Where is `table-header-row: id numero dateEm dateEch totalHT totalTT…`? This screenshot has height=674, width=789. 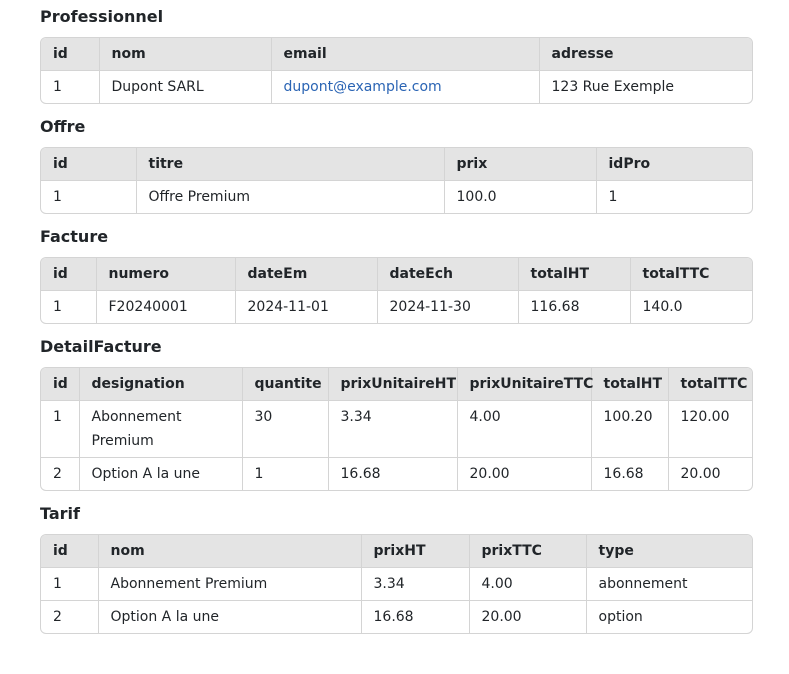
table-header-row: id numero dateEm dateEch totalHT totalTT… is located at coordinates (396, 274).